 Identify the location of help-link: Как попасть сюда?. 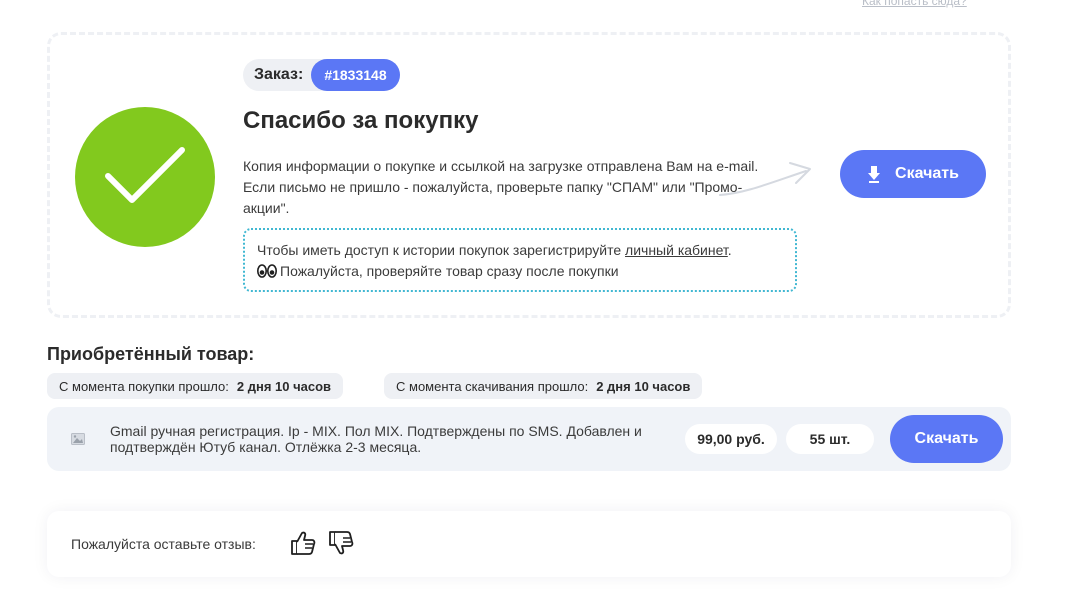
(914, 4).